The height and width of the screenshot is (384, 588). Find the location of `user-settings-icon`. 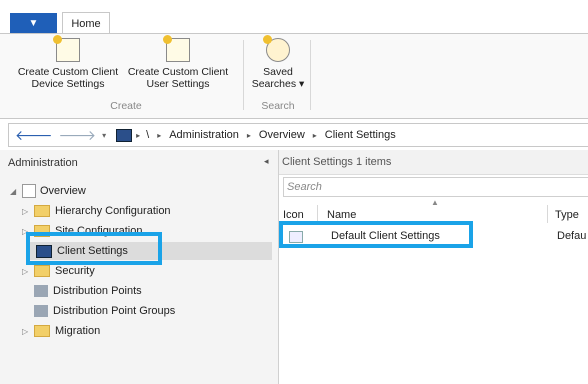

user-settings-icon is located at coordinates (176, 48).